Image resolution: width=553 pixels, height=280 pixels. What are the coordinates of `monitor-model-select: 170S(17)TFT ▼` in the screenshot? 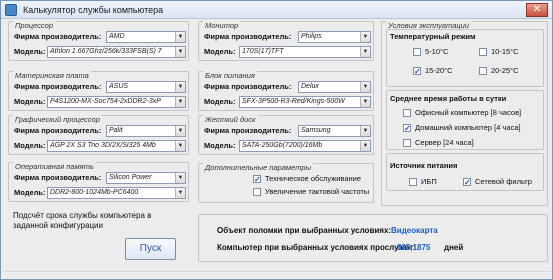 It's located at (305, 52).